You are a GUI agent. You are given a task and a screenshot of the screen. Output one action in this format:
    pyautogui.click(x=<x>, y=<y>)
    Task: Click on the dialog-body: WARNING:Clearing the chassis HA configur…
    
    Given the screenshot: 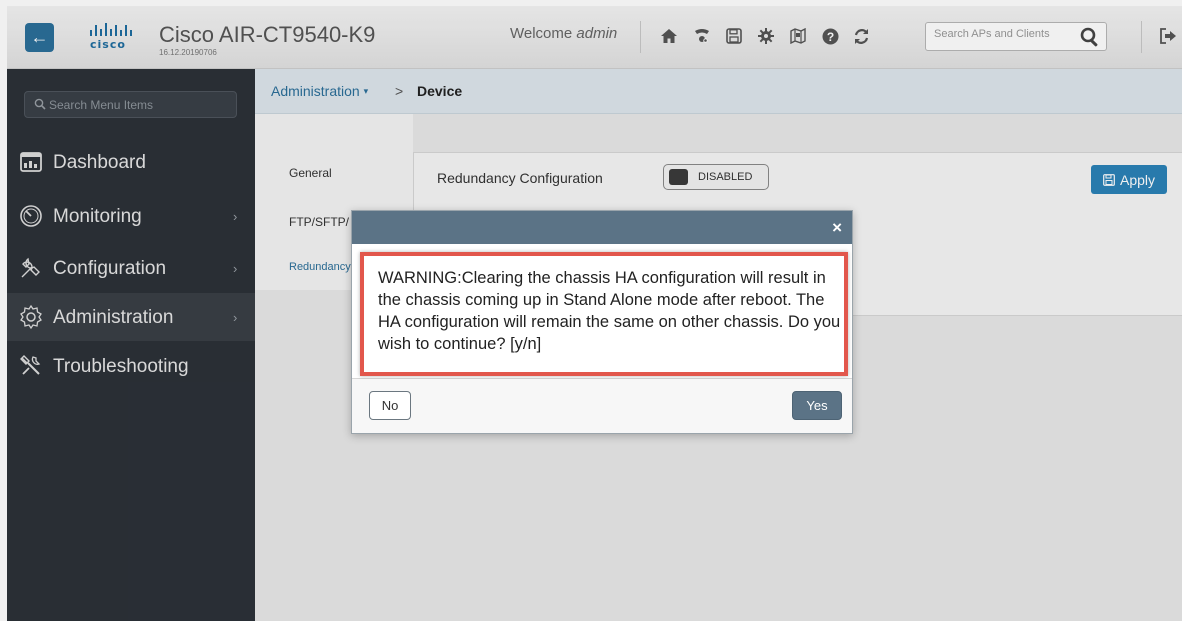 What is the action you would take?
    pyautogui.click(x=602, y=311)
    